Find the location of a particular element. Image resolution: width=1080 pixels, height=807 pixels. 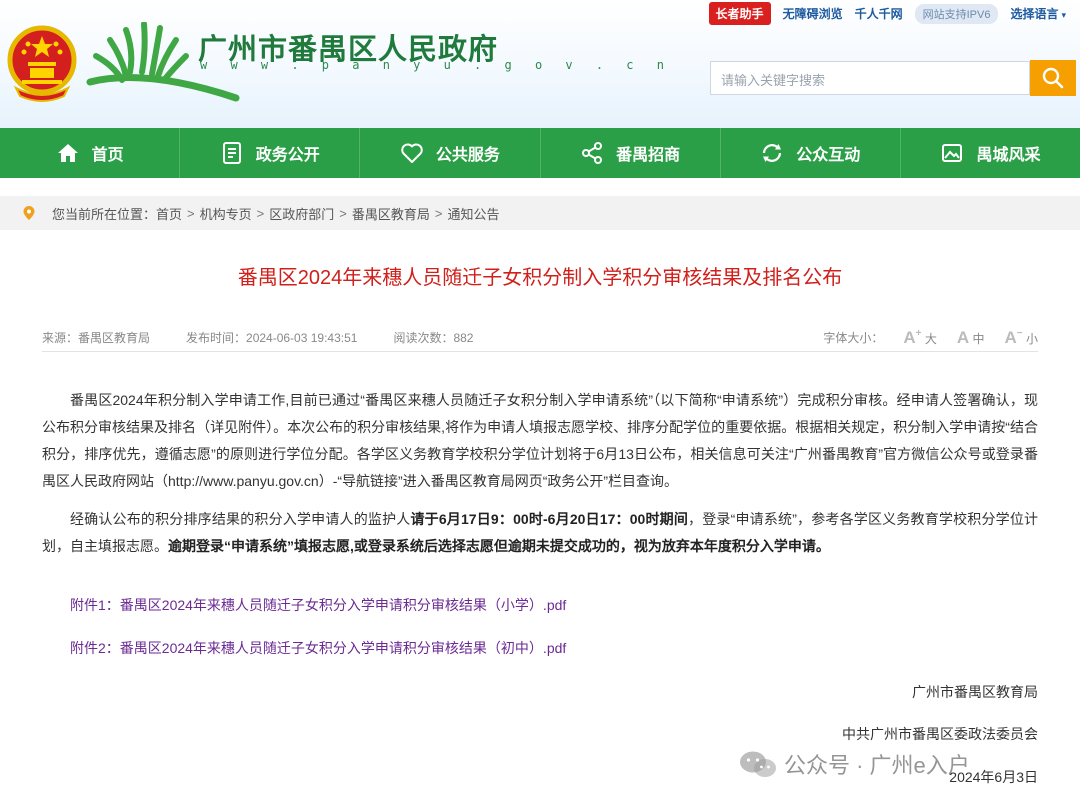

search-icon is located at coordinates (1053, 78).